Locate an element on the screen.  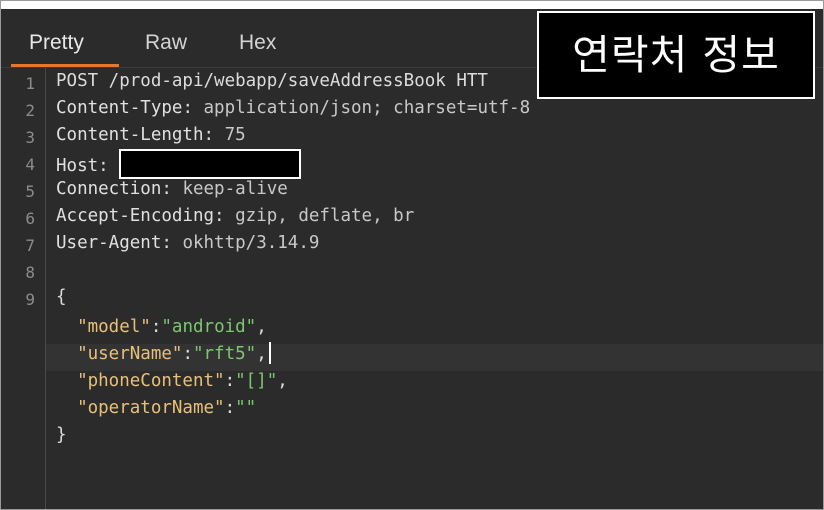
header-value: 75 is located at coordinates (235, 135).